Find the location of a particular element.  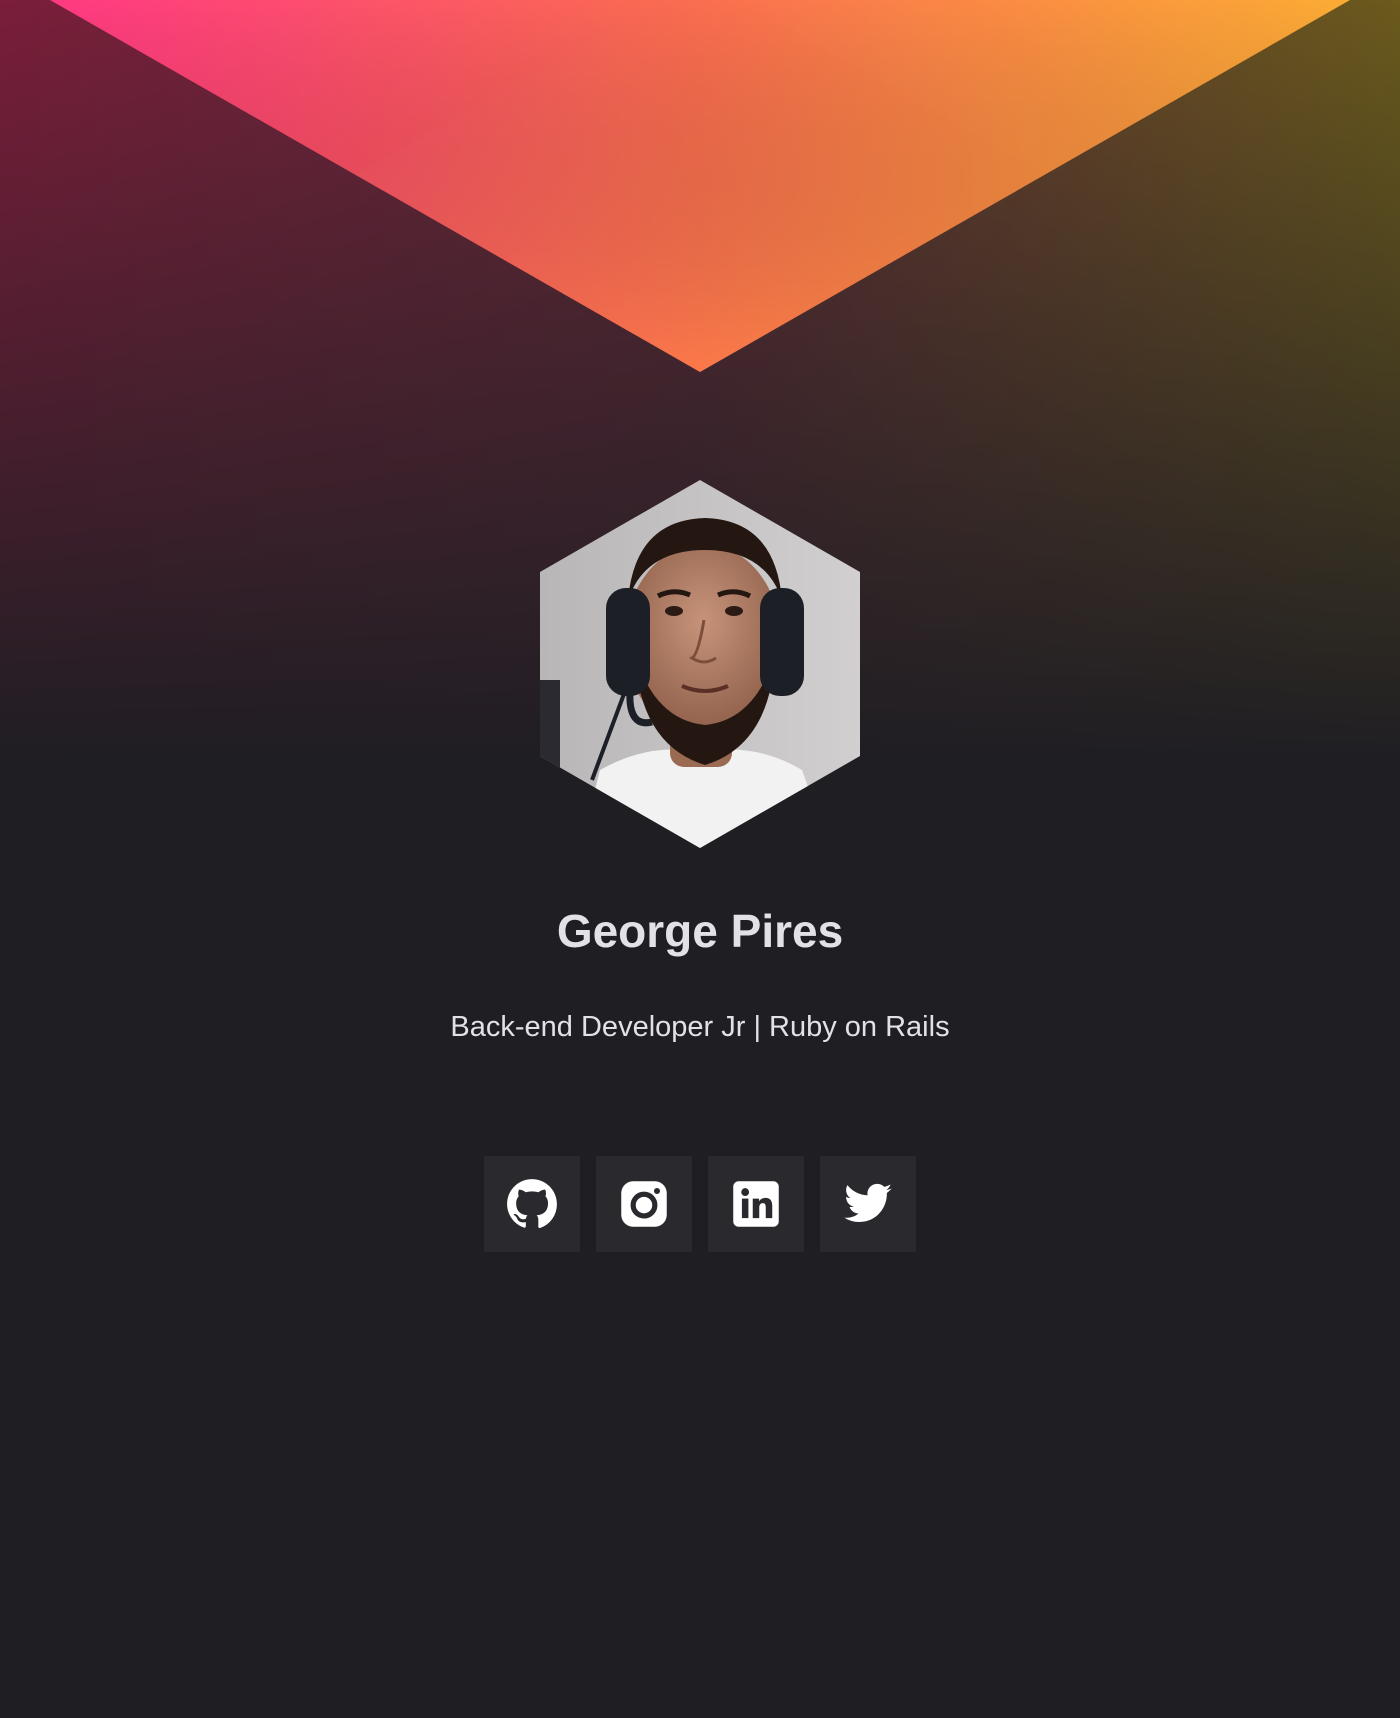

twitter-link is located at coordinates (868, 1204).